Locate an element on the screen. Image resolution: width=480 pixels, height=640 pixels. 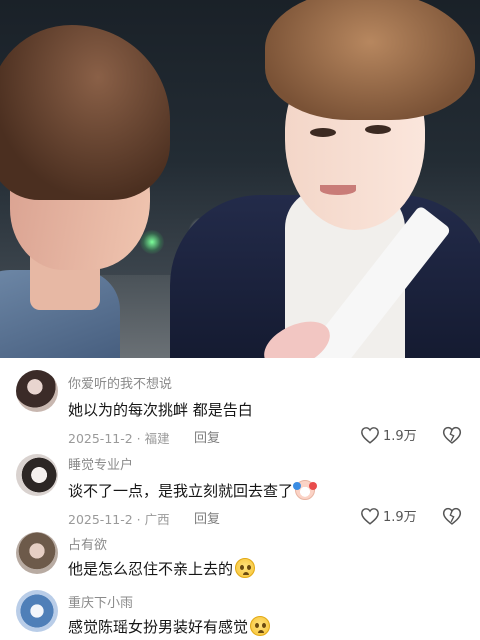
comment-text-content: 他是怎么忍住不亲上去的 is located at coordinates (151, 569).